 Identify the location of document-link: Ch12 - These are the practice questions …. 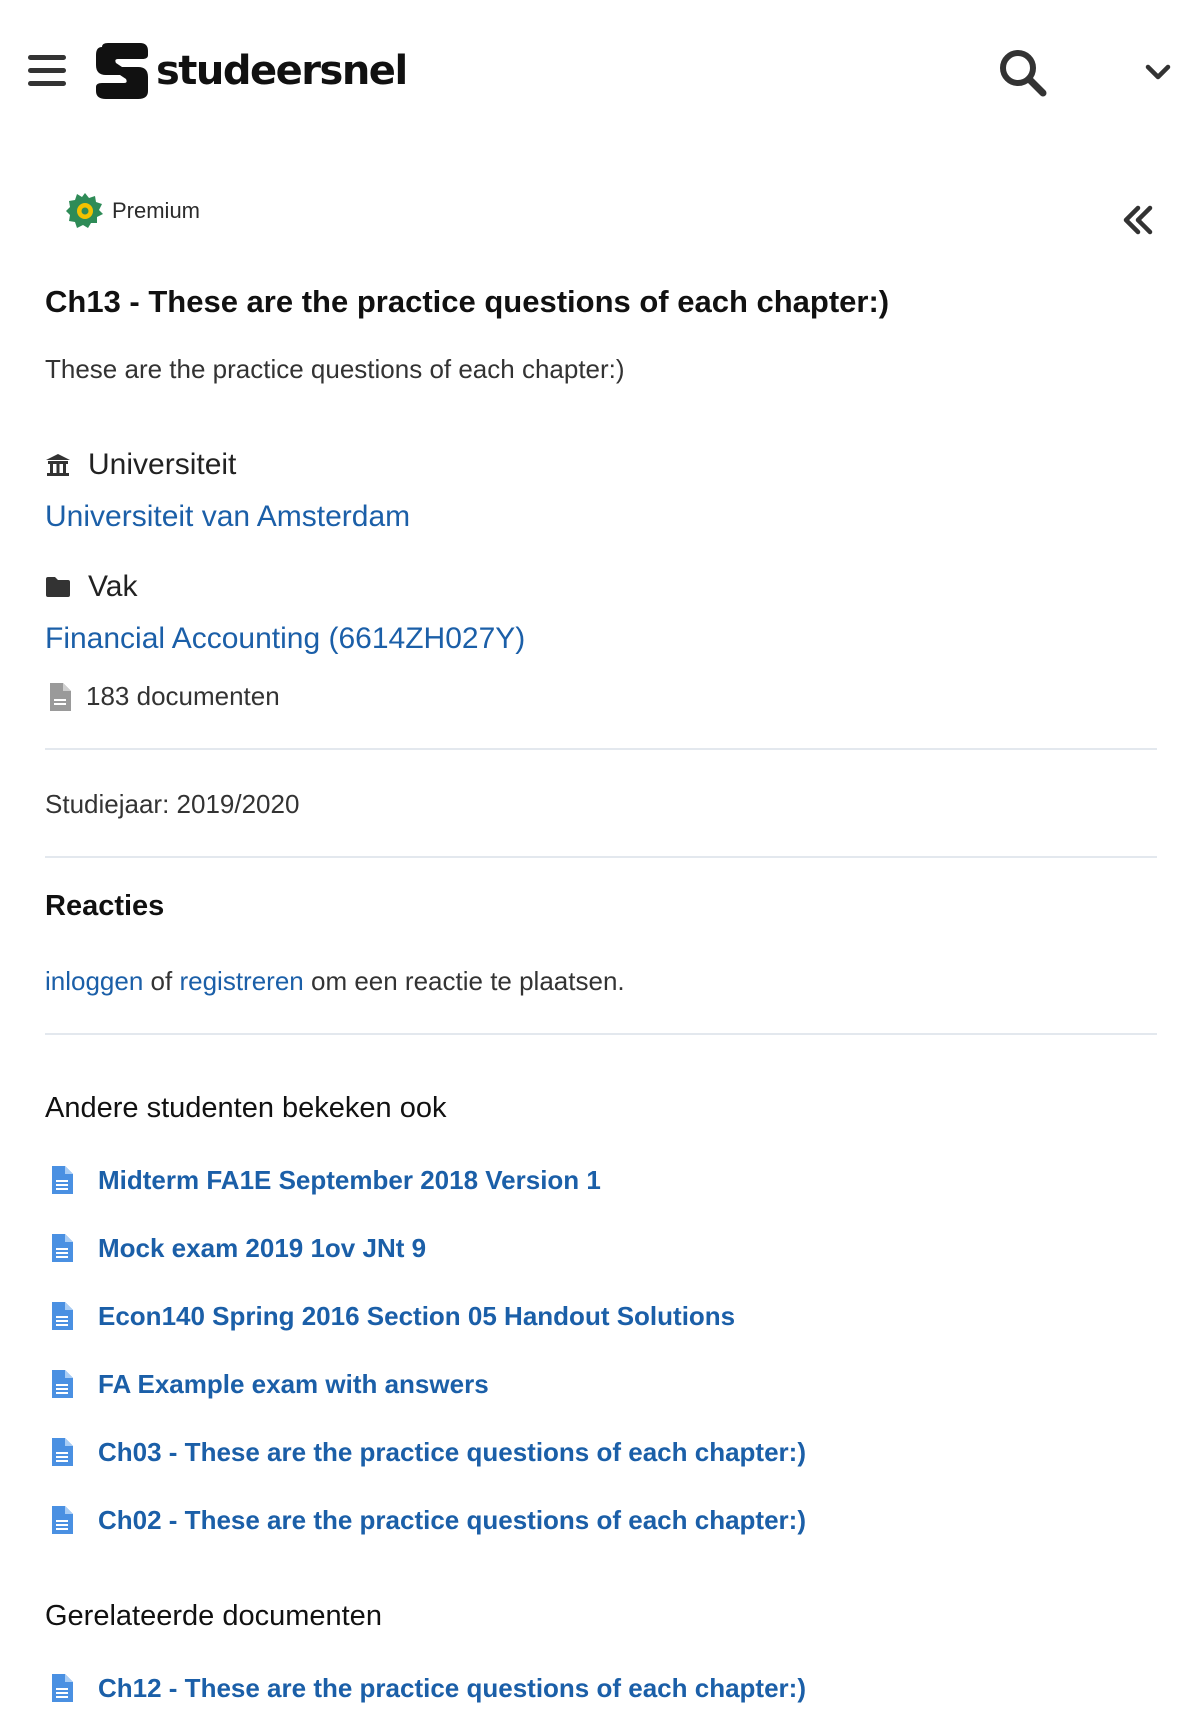
(452, 1688).